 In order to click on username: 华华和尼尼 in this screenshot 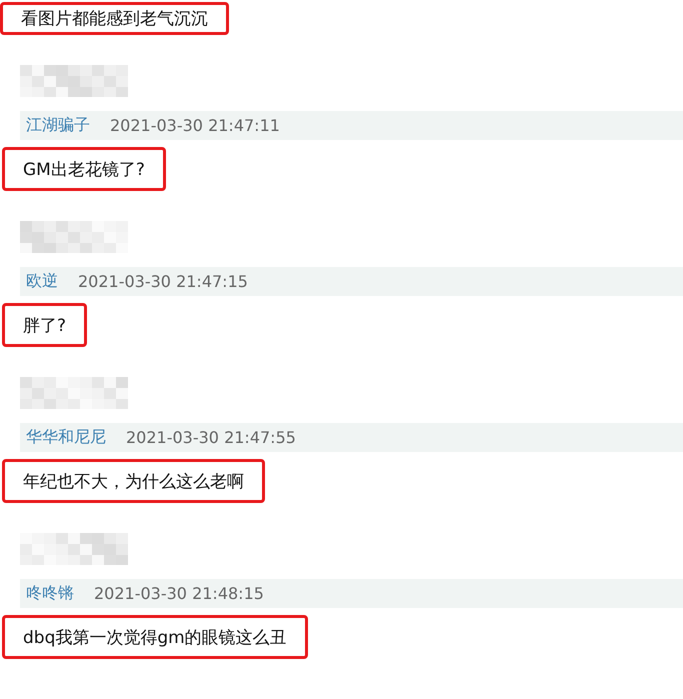, I will do `click(66, 437)`.